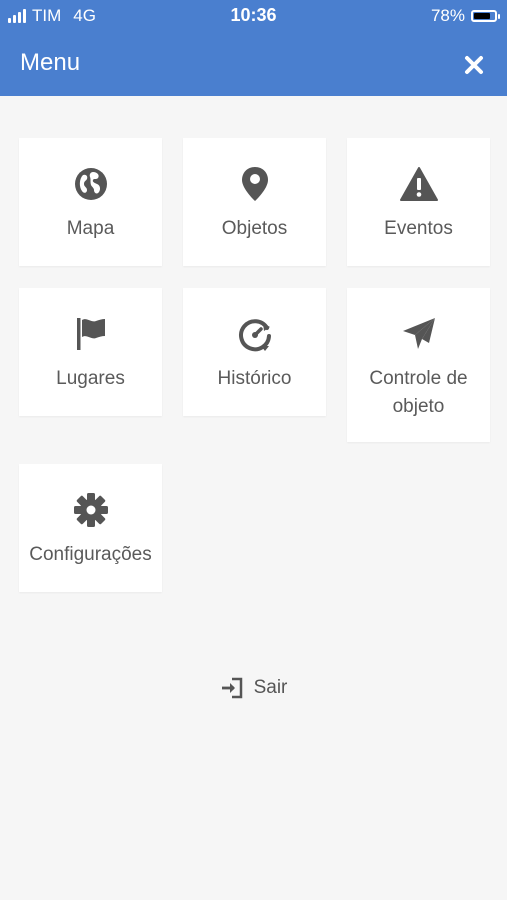  Describe the element at coordinates (485, 16) in the screenshot. I see `battery-icon` at that location.